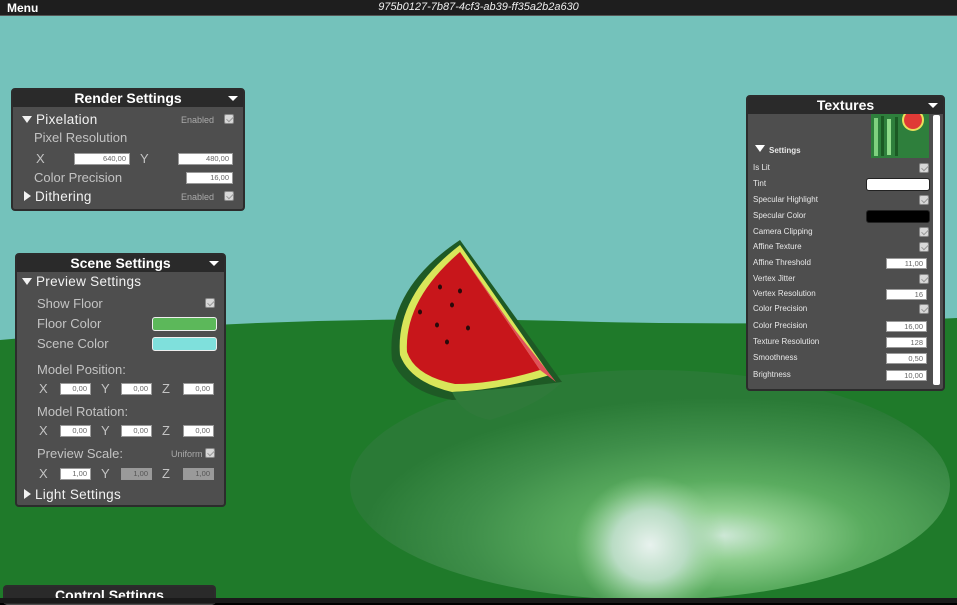 This screenshot has width=957, height=605. What do you see at coordinates (80, 453) in the screenshot?
I see `preview-scale-label: Preview Scale:` at bounding box center [80, 453].